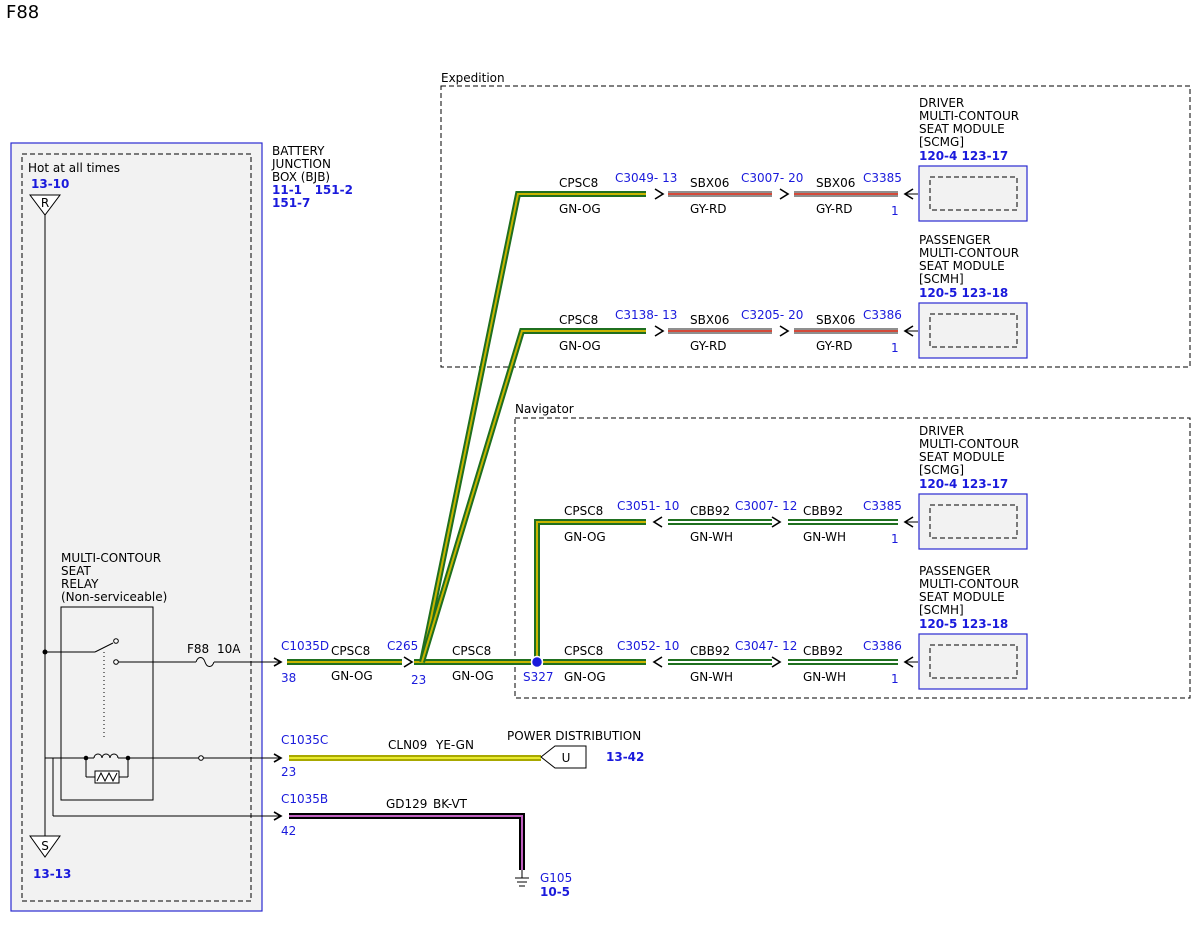  Describe the element at coordinates (583, 511) in the screenshot. I see `navigator-0-lead-circuit: CPSC8` at that location.